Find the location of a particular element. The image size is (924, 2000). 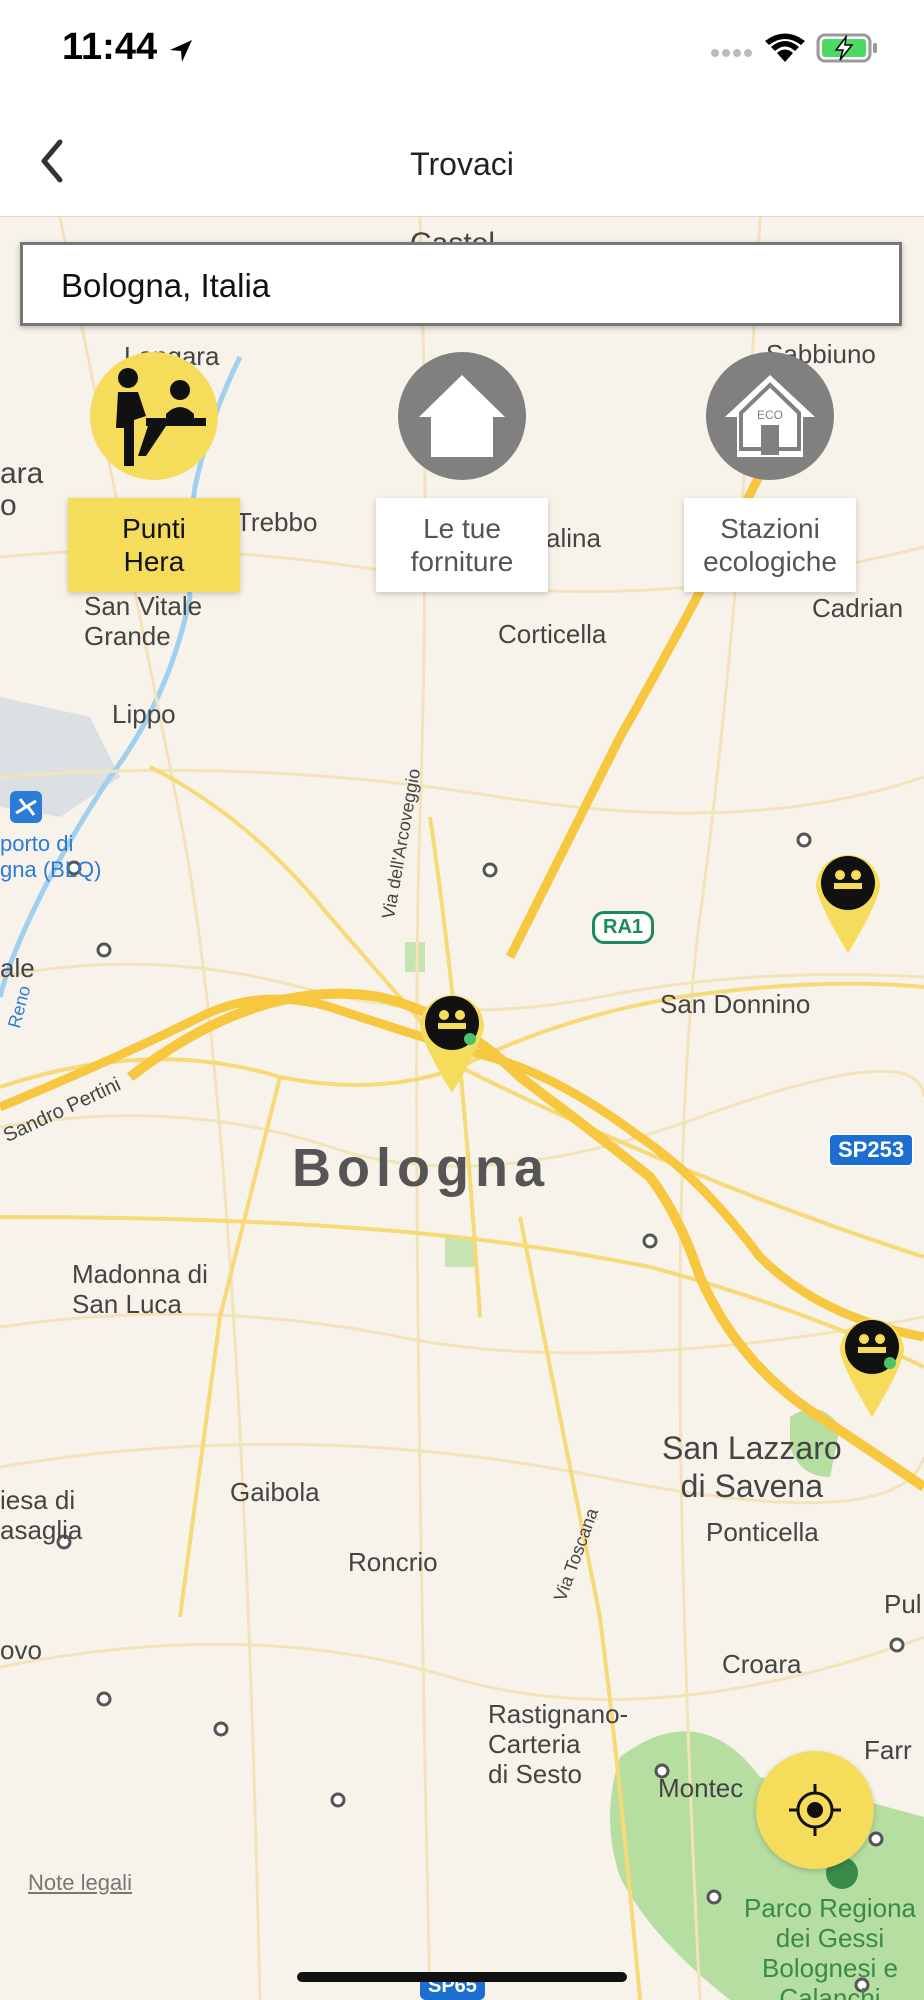

map-label: San Donnino is located at coordinates (735, 1004).